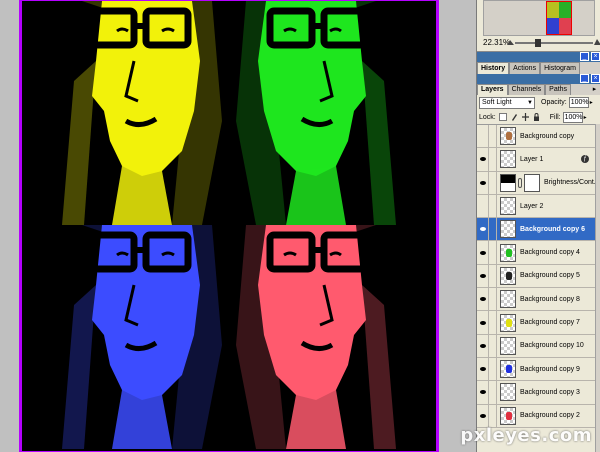  What do you see at coordinates (565, 10) in the screenshot?
I see `thumb-green` at bounding box center [565, 10].